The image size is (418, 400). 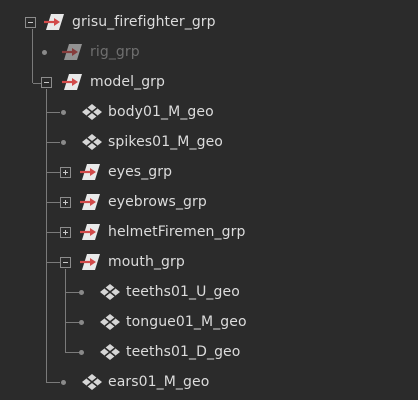 I want to click on tree-row-teeths01-d-geo: teeths01_D_geo, so click(x=209, y=352).